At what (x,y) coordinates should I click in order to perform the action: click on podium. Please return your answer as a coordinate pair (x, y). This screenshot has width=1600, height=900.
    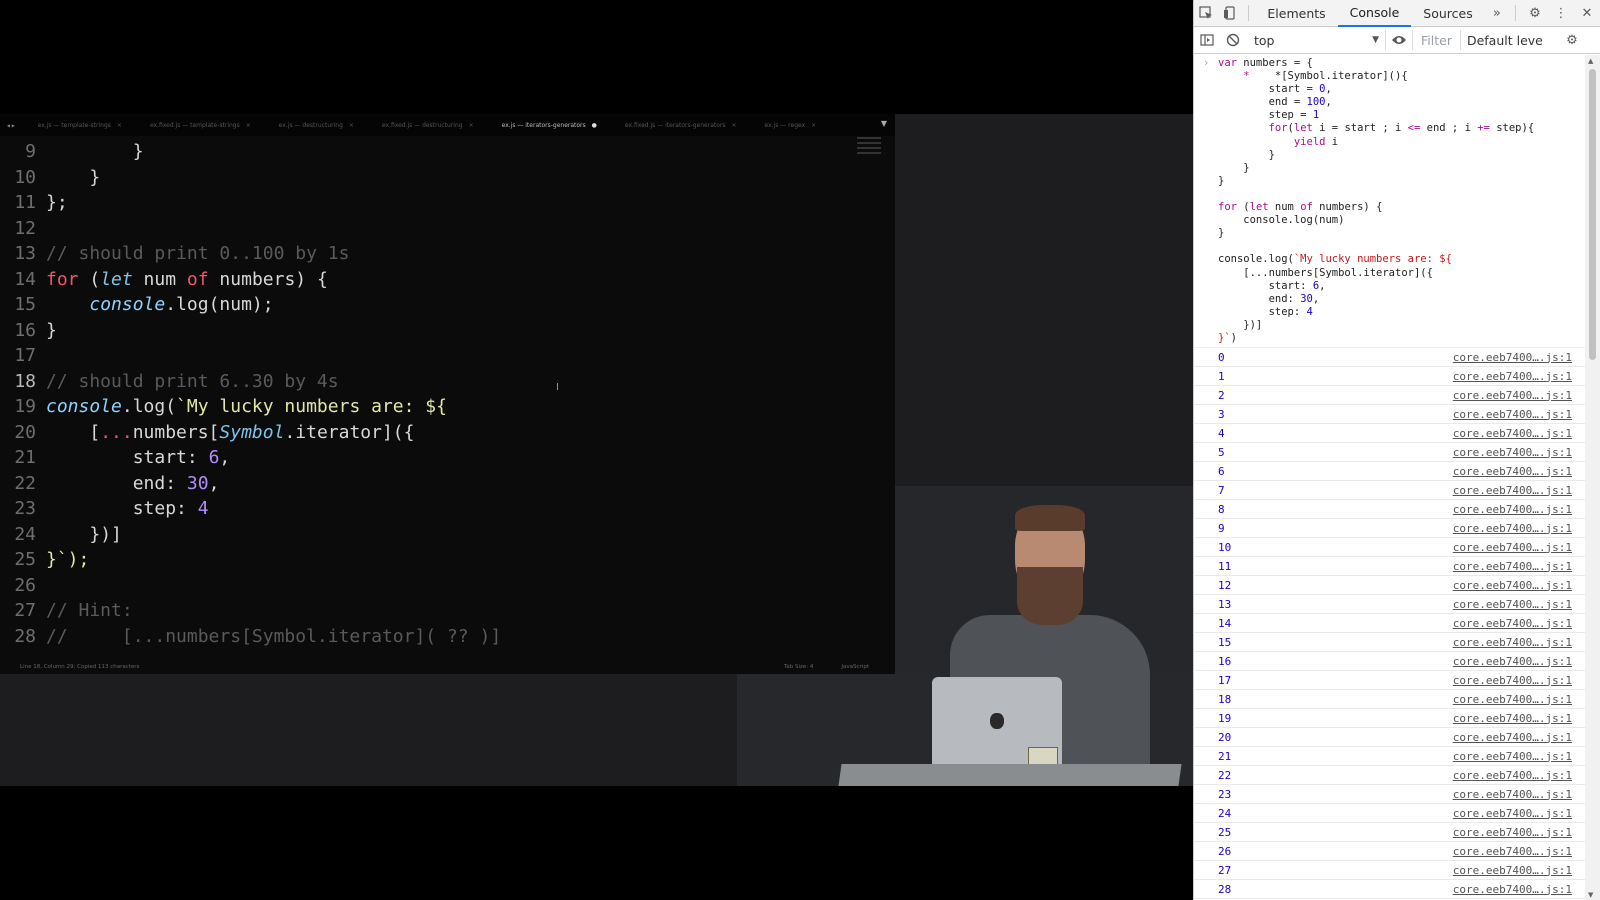
    Looking at the image, I should click on (1010, 775).